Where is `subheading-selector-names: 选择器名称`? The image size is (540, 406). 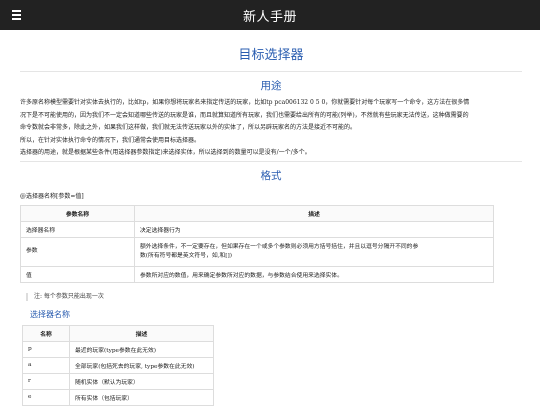 subheading-selector-names: 选择器名称 is located at coordinates (50, 314).